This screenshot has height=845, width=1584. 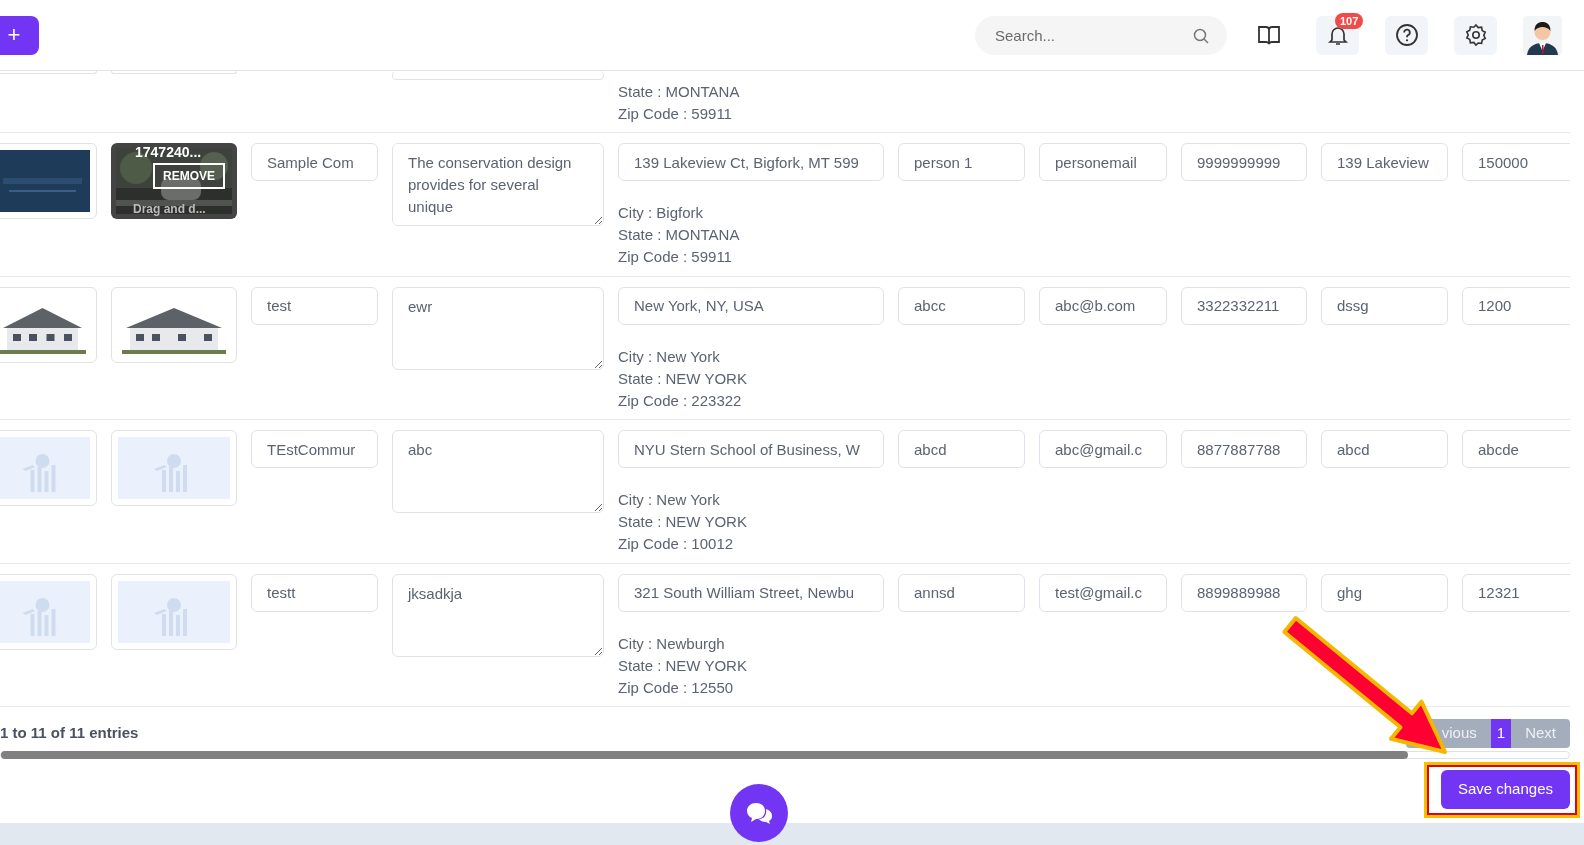 I want to click on chat-icon, so click(x=759, y=813).